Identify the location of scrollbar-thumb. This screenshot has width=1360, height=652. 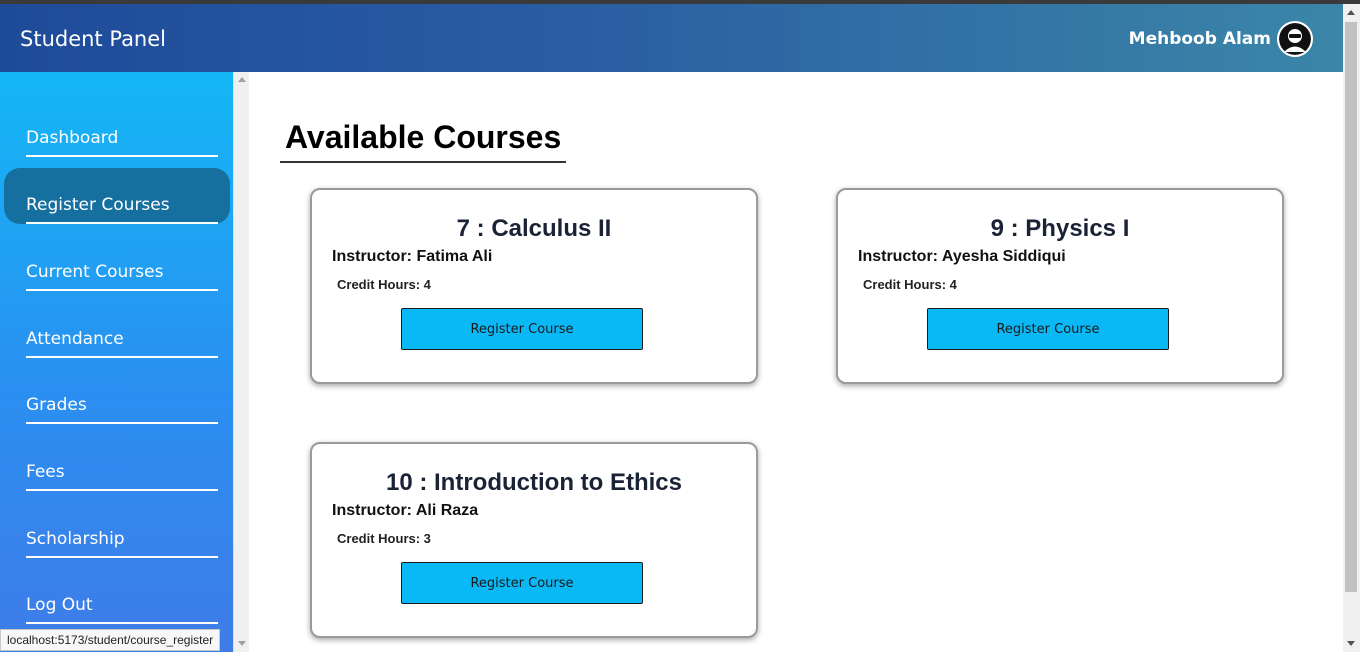
(1351, 307).